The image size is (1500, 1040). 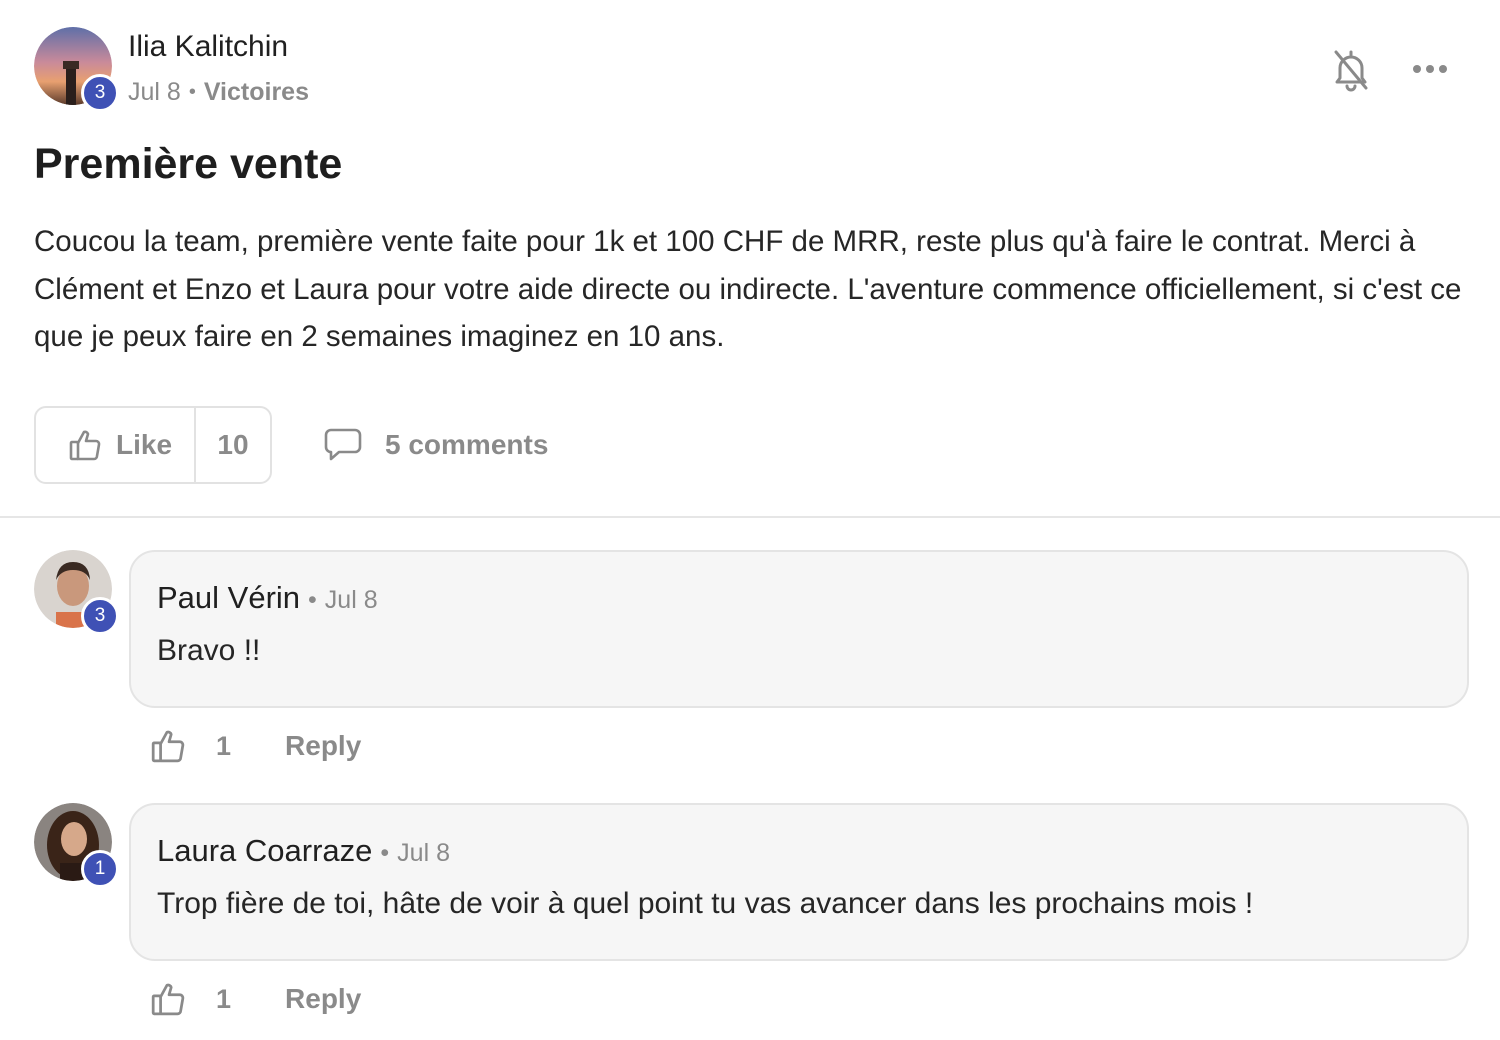 What do you see at coordinates (76, 69) in the screenshot?
I see `author-avatar: 3` at bounding box center [76, 69].